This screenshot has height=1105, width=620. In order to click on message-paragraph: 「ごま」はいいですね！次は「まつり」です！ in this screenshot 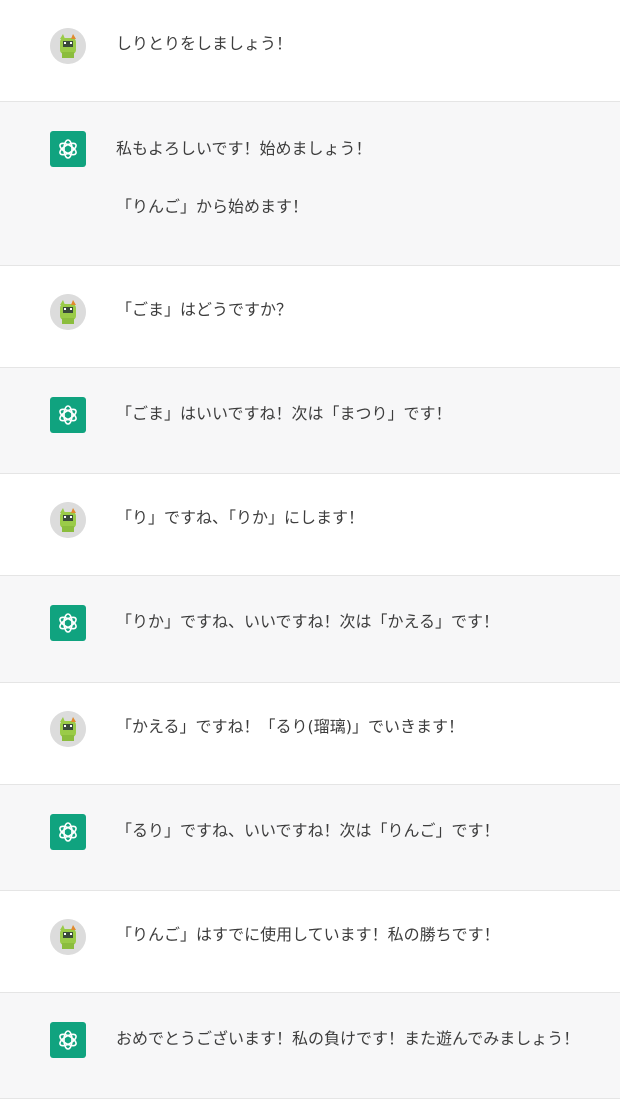, I will do `click(284, 413)`.